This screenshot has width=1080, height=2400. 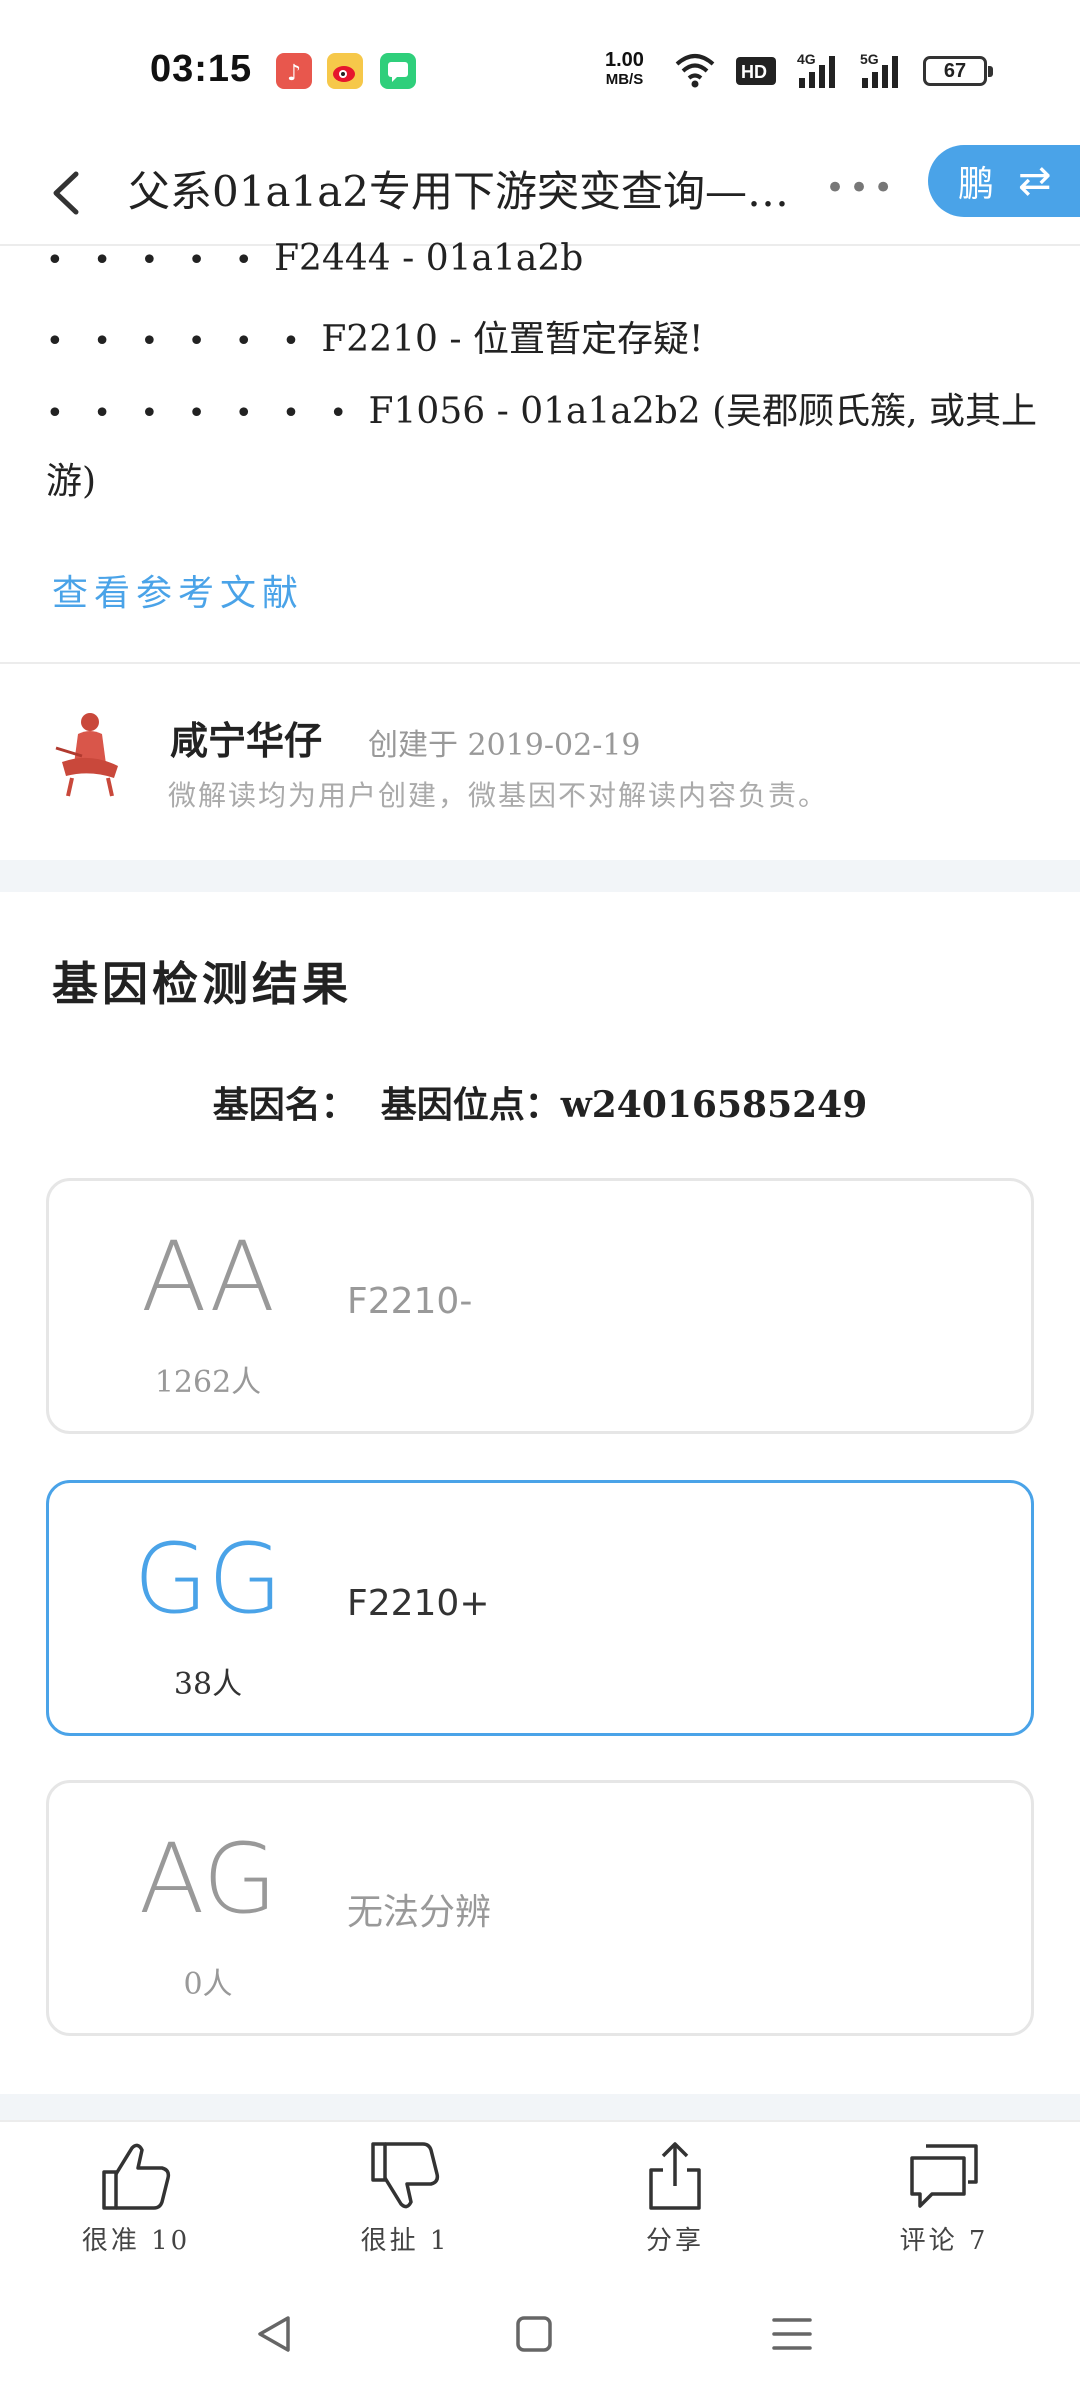 I want to click on status-bar: 03:15 ♪ 1.00 MB/S HD 4G 5G 67, so click(x=540, y=70).